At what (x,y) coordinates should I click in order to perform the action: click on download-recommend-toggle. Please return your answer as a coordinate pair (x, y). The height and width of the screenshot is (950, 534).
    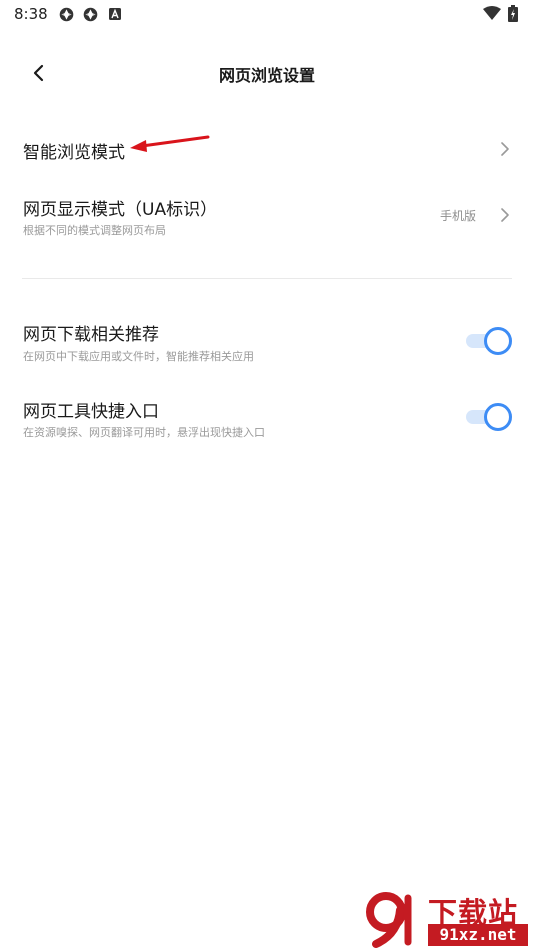
    Looking at the image, I should click on (489, 341).